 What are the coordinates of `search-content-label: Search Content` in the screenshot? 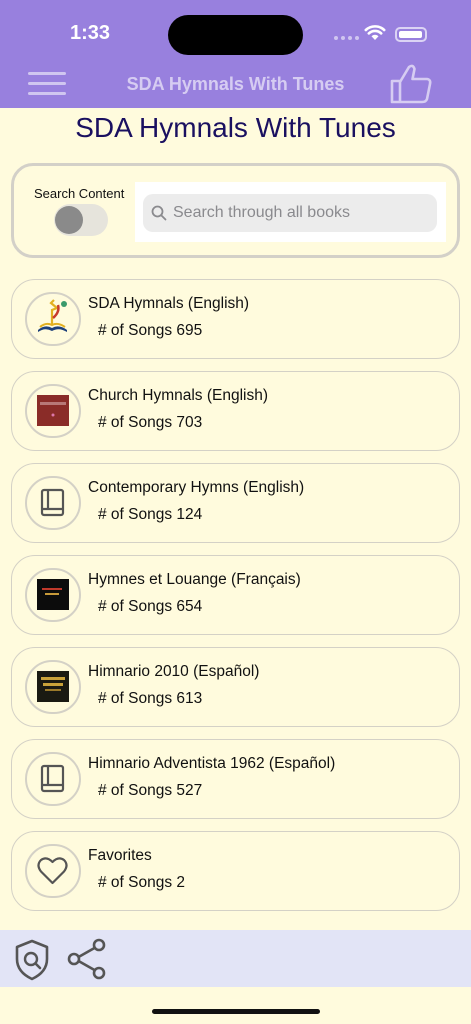 It's located at (79, 193).